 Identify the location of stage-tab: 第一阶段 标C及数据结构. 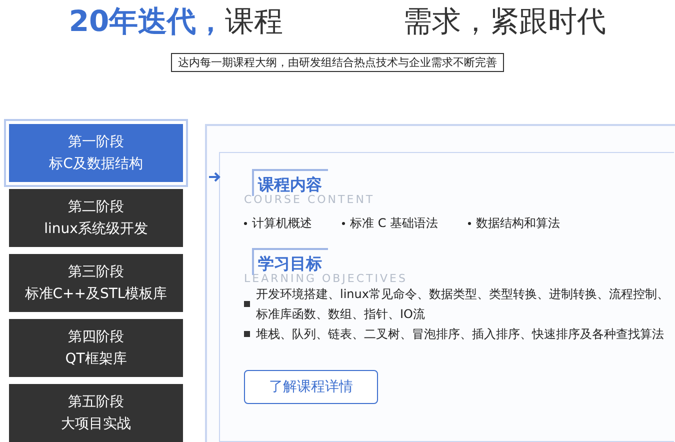
(96, 153).